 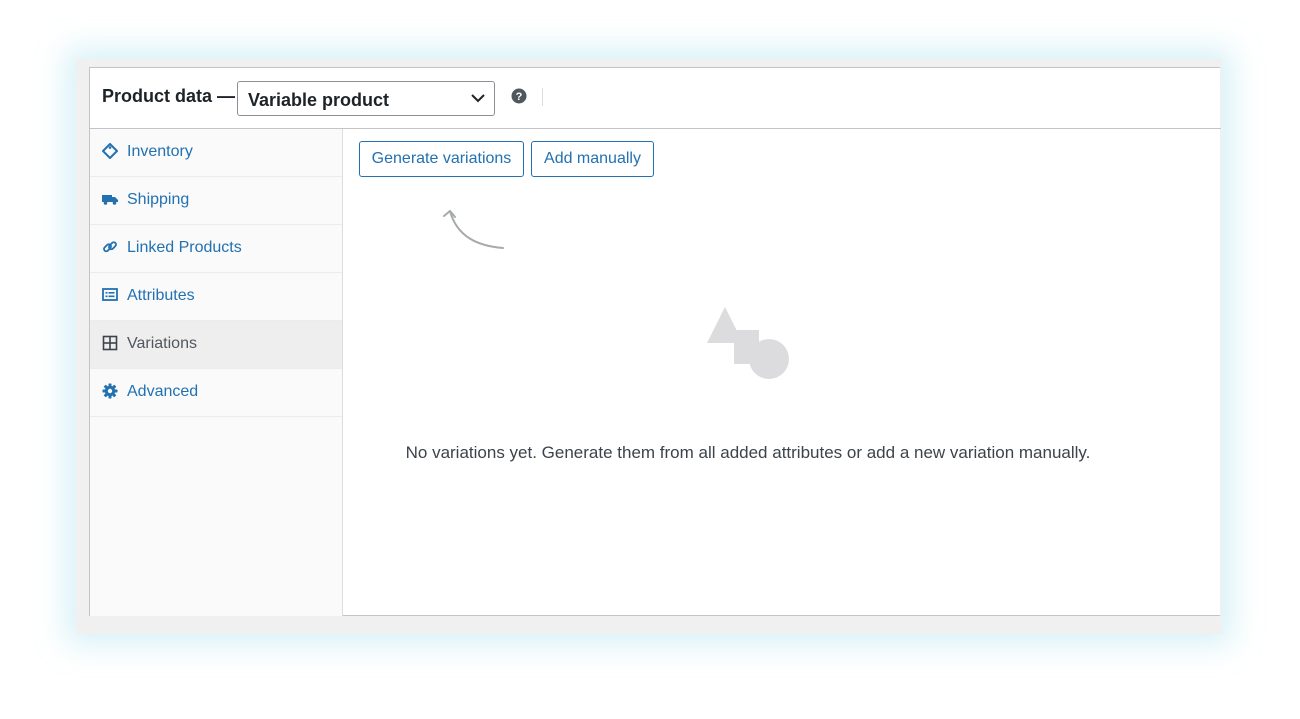 I want to click on tab-label: Inventory, so click(x=160, y=151).